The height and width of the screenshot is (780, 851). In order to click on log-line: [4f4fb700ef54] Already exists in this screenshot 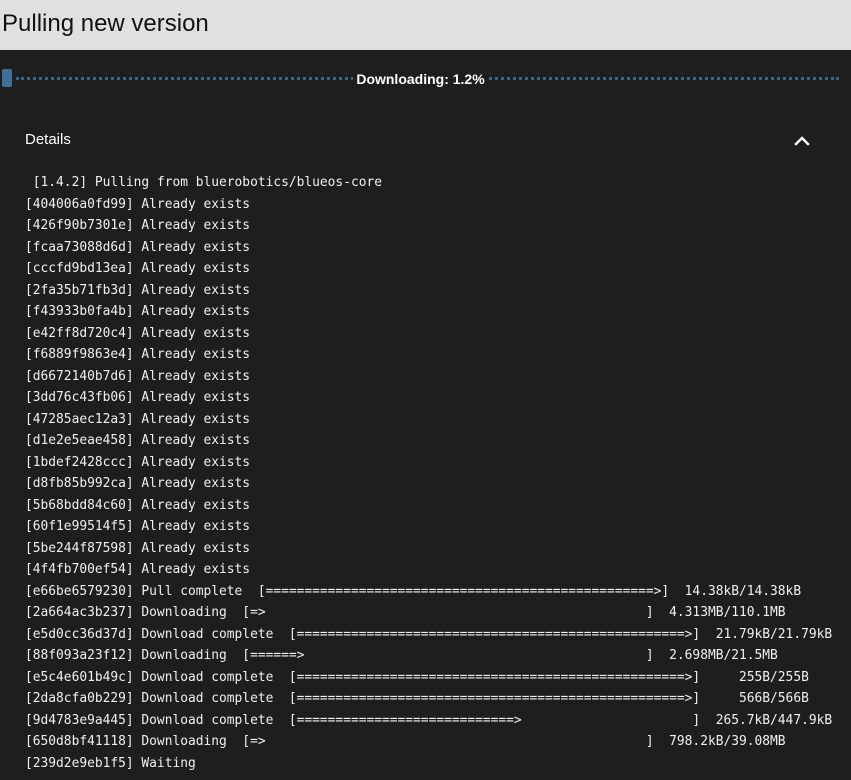, I will do `click(138, 569)`.